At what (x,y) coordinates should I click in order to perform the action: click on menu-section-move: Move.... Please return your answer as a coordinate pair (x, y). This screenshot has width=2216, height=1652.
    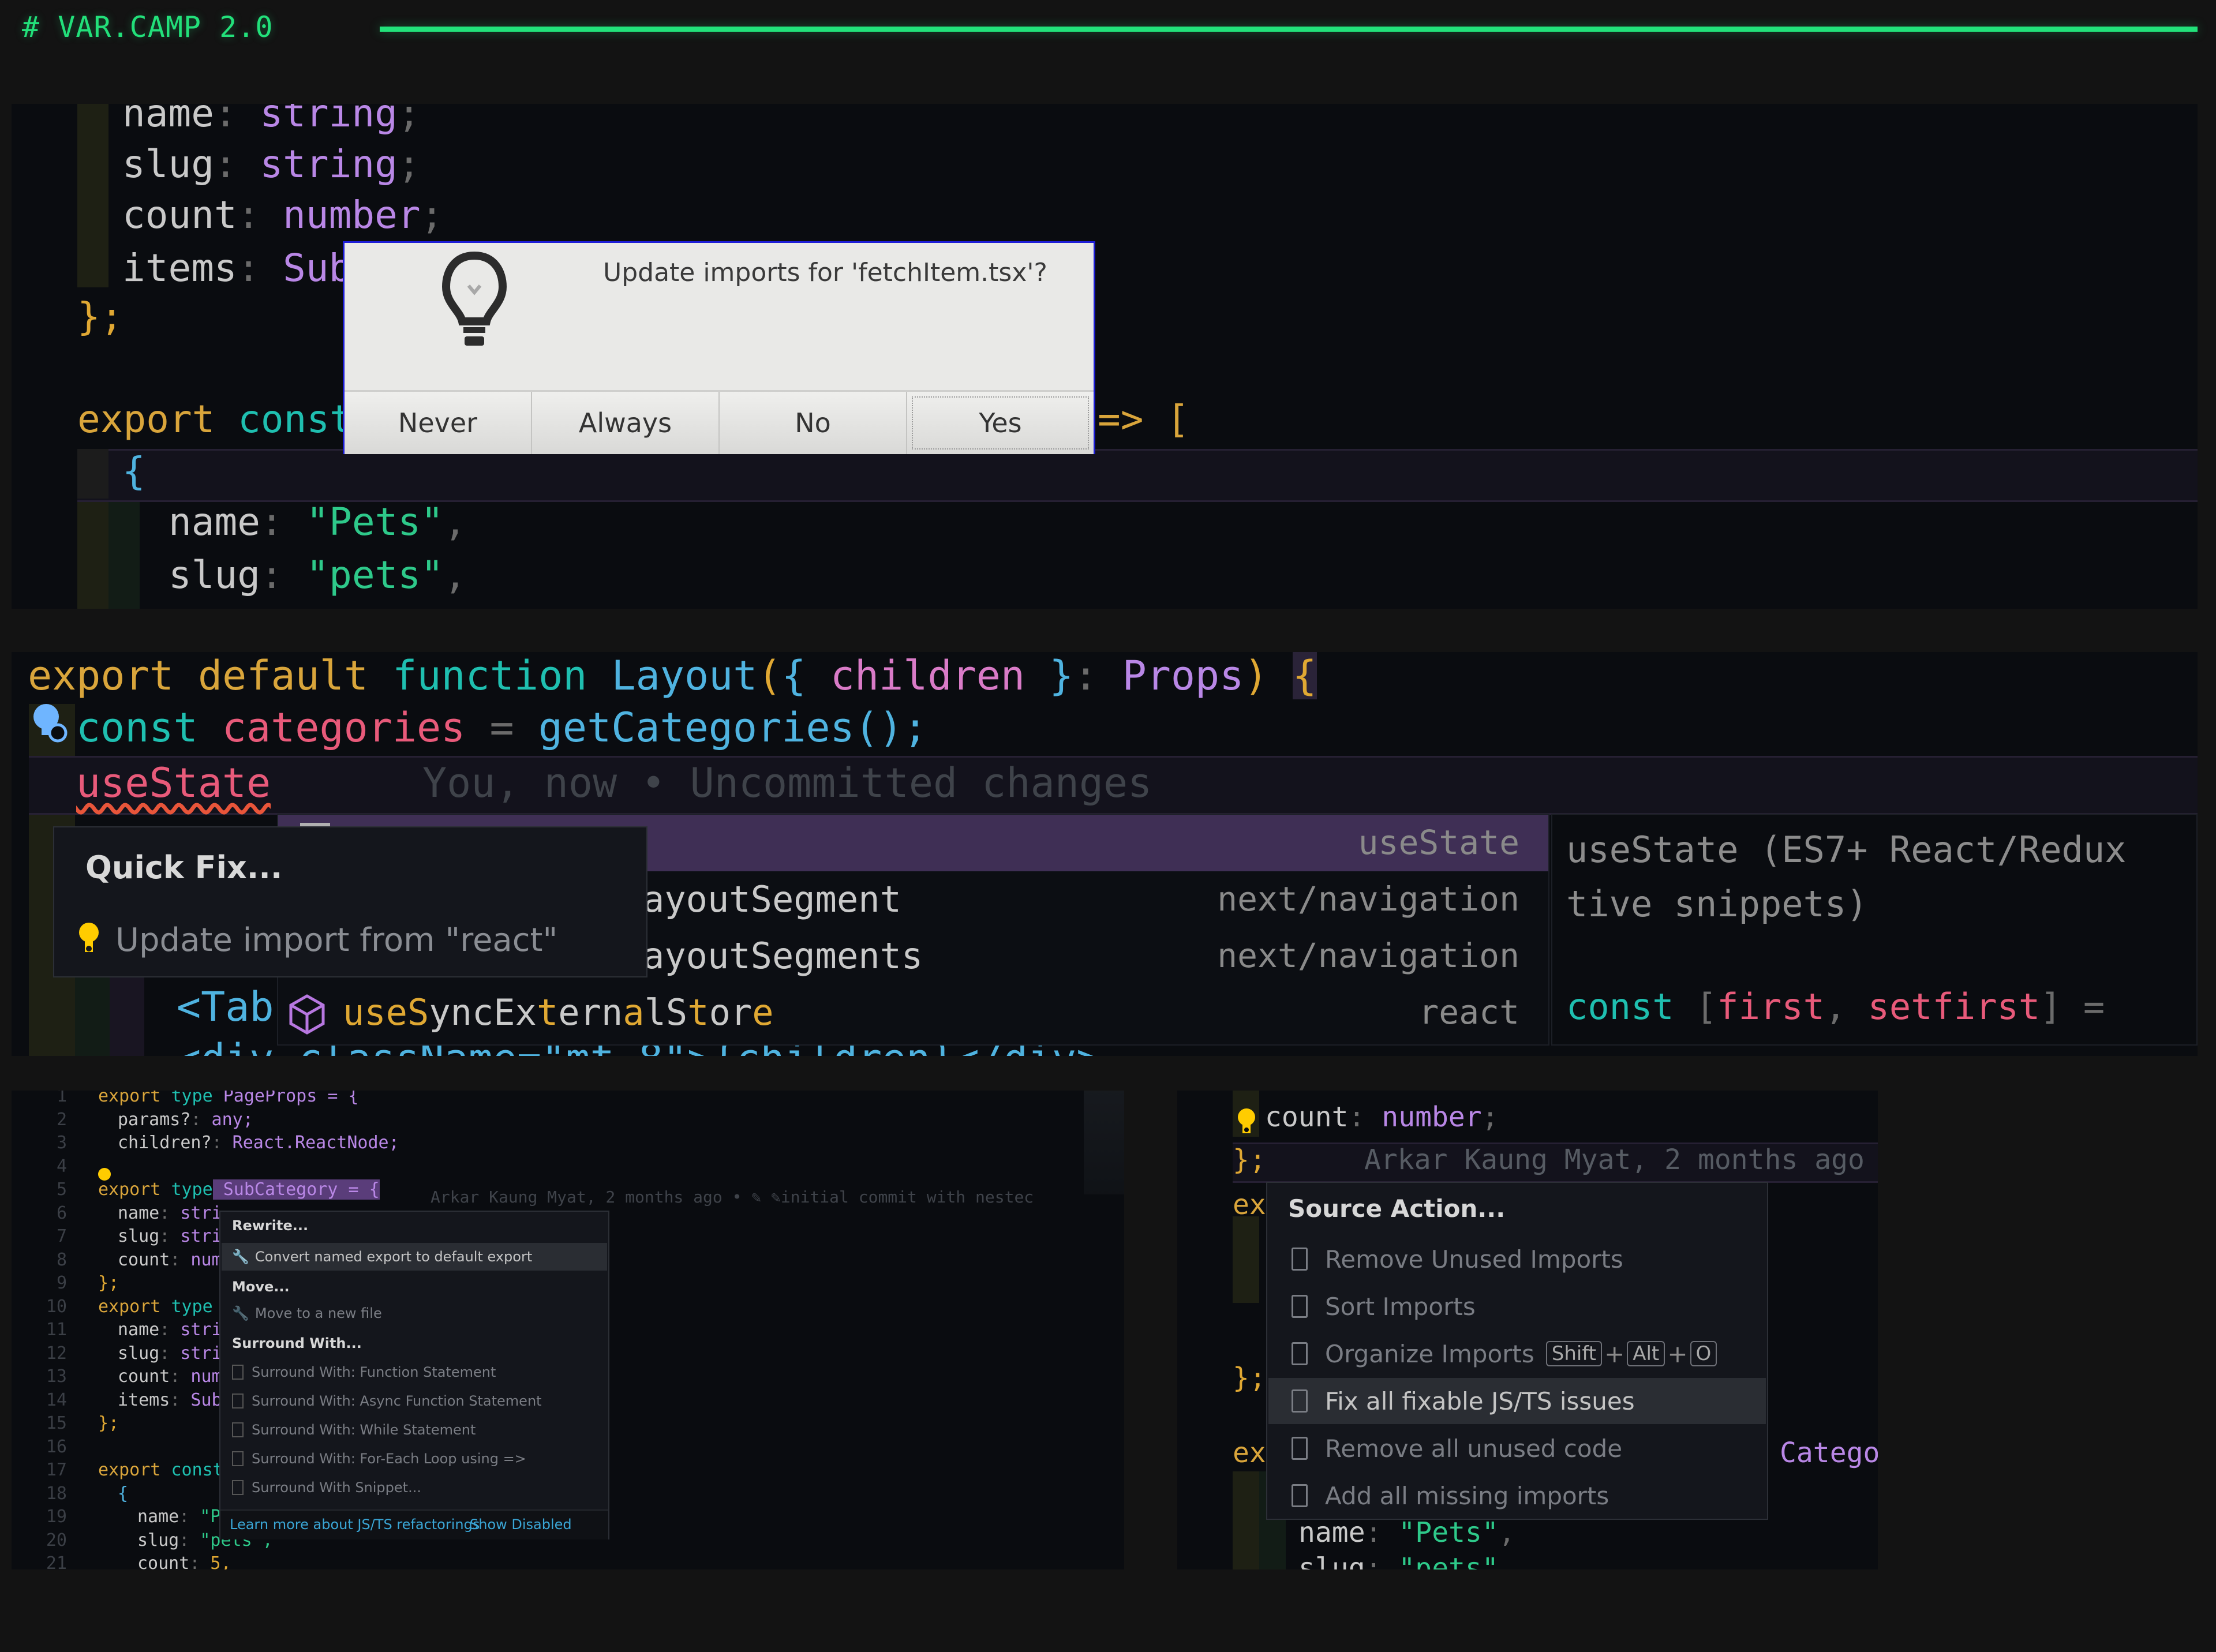
    Looking at the image, I should click on (261, 1287).